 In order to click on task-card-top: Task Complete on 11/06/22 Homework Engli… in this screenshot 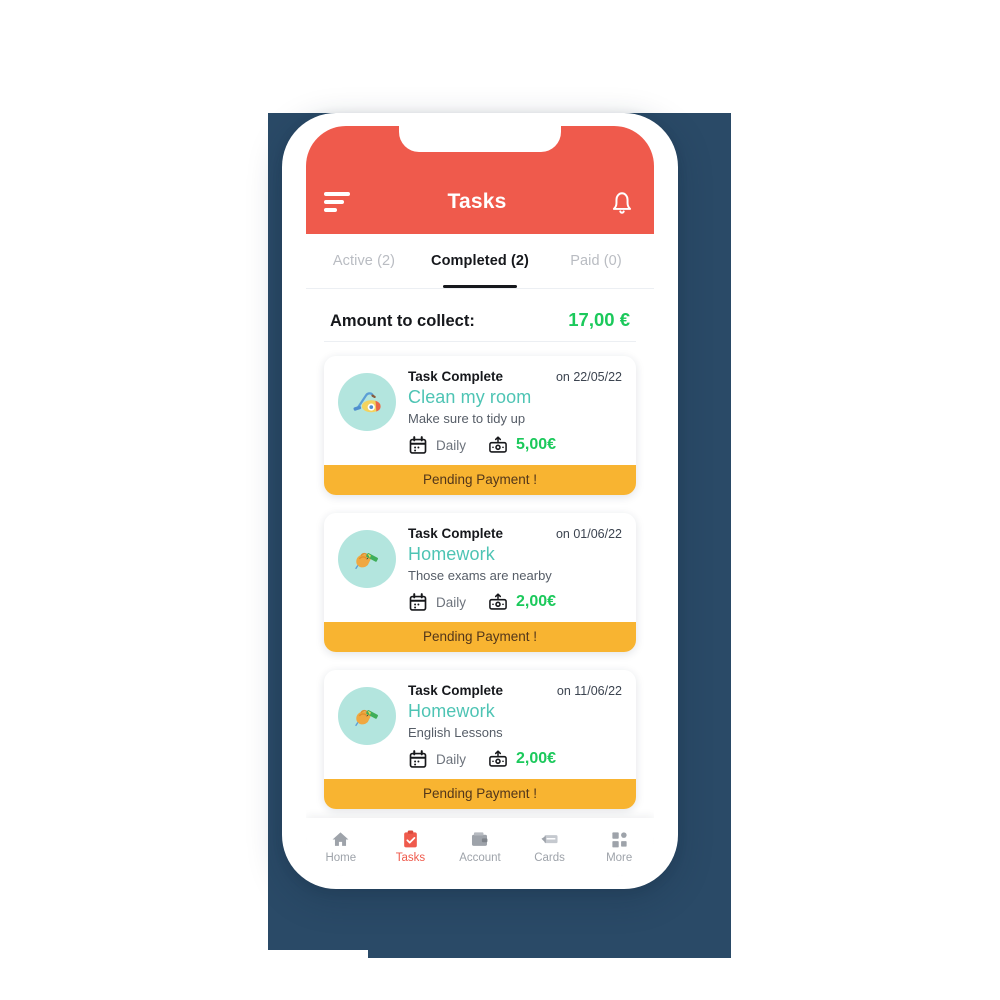, I will do `click(480, 724)`.